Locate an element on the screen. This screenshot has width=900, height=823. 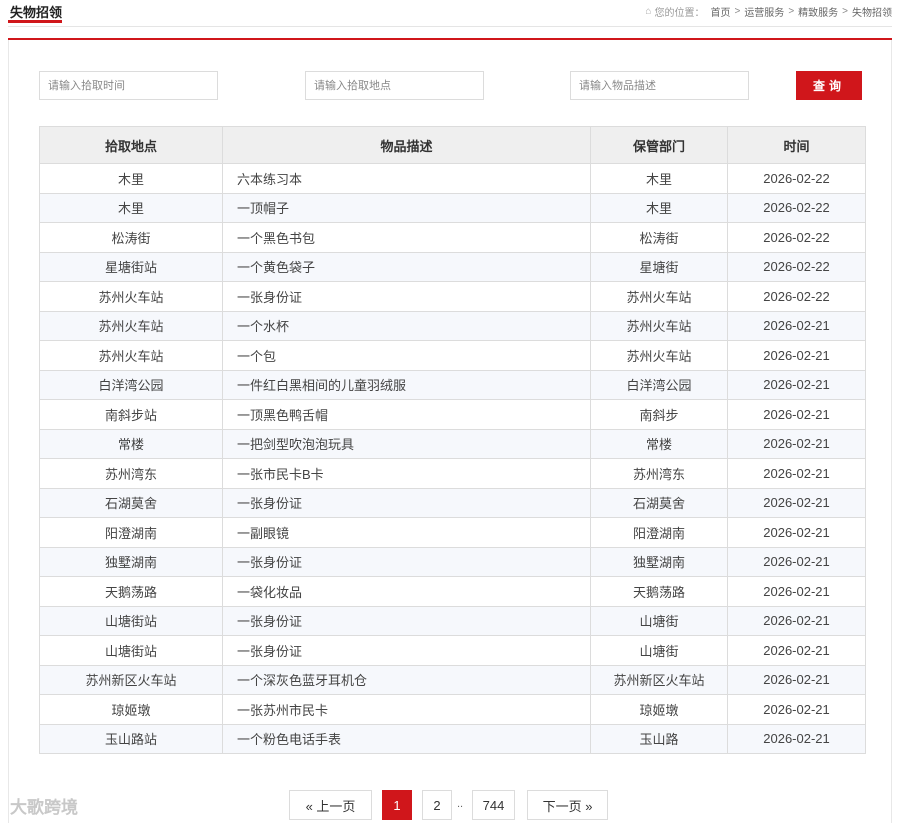
cell-location: 石湖莫舍 is located at coordinates (131, 502).